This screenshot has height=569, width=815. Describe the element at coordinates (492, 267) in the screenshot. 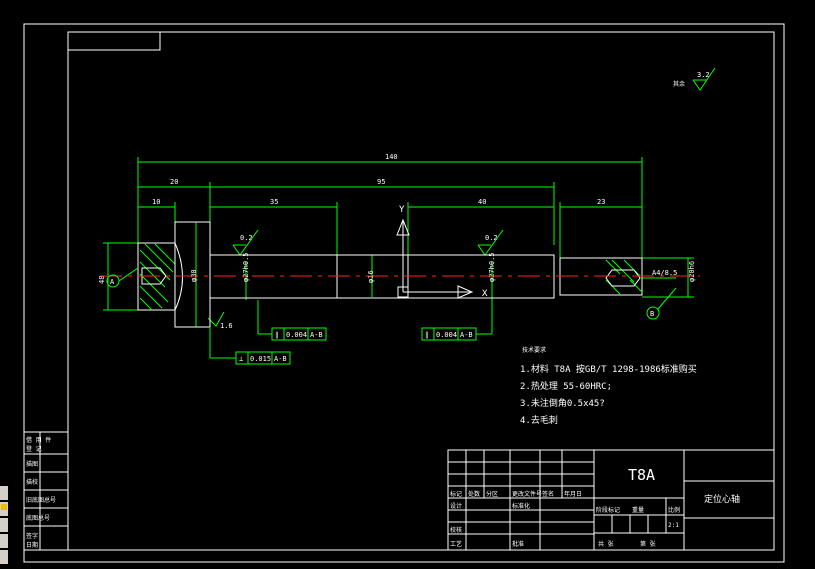

I see `dim-d27-right: φ27h0.5` at that location.